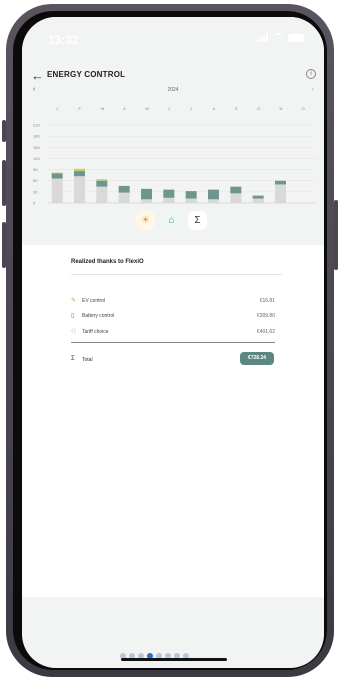 The image size is (340, 681). Describe the element at coordinates (35, 169) in the screenshot. I see `y-tick-label: 90` at that location.